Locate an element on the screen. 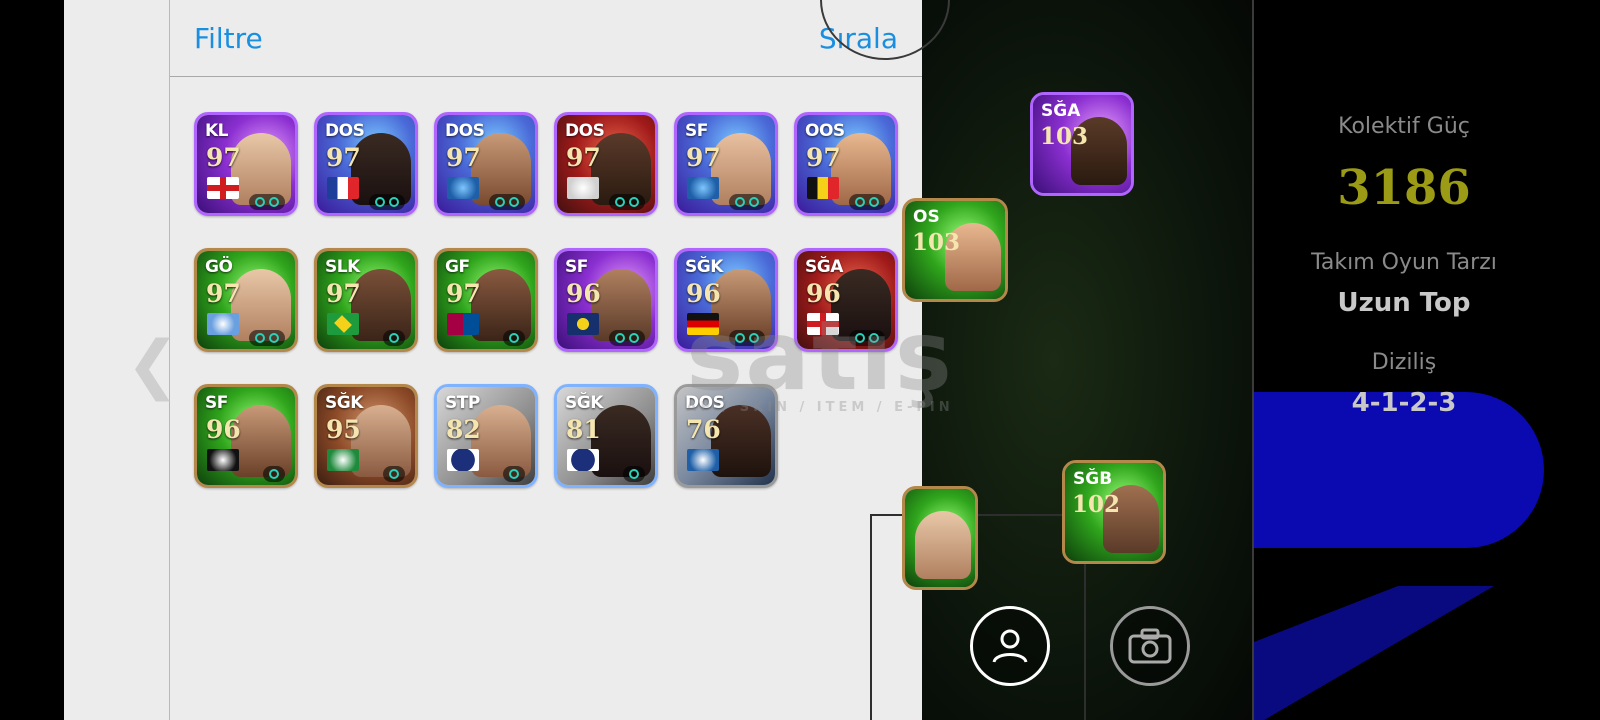  card-rating: 76 is located at coordinates (703, 429).